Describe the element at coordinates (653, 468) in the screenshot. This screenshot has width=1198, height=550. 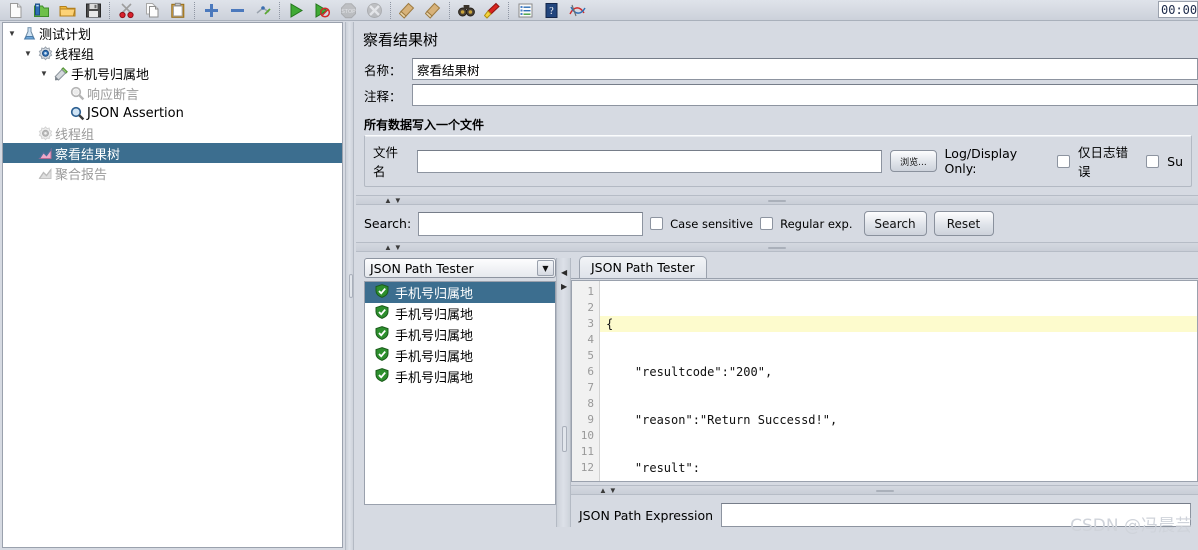
I see `code-line: "result":` at that location.